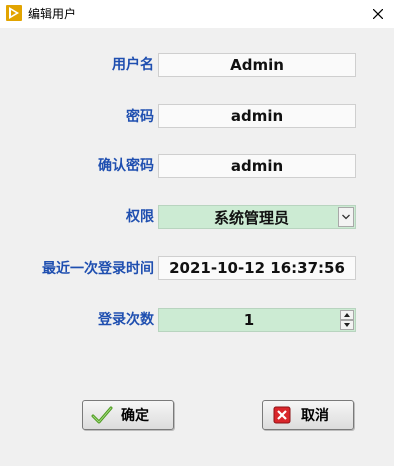 Image resolution: width=394 pixels, height=466 pixels. I want to click on ok-button-label: 确定, so click(135, 416).